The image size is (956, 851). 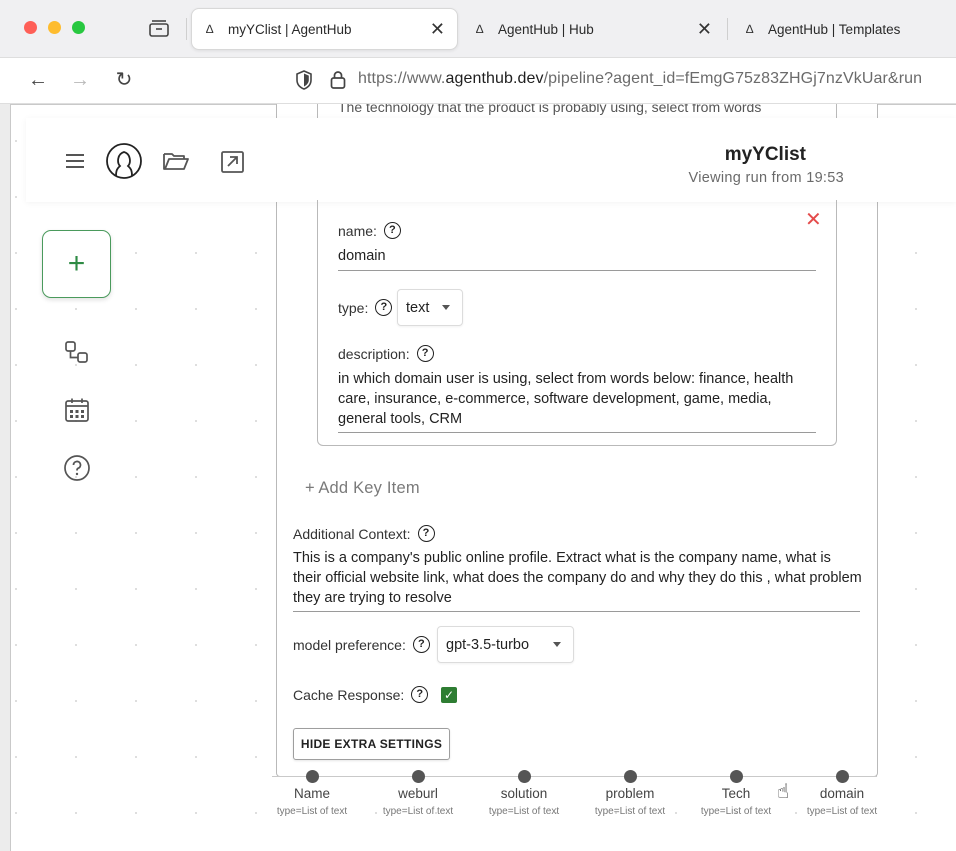 What do you see at coordinates (362, 488) in the screenshot?
I see `add-key-item-button: + Add Key Item` at bounding box center [362, 488].